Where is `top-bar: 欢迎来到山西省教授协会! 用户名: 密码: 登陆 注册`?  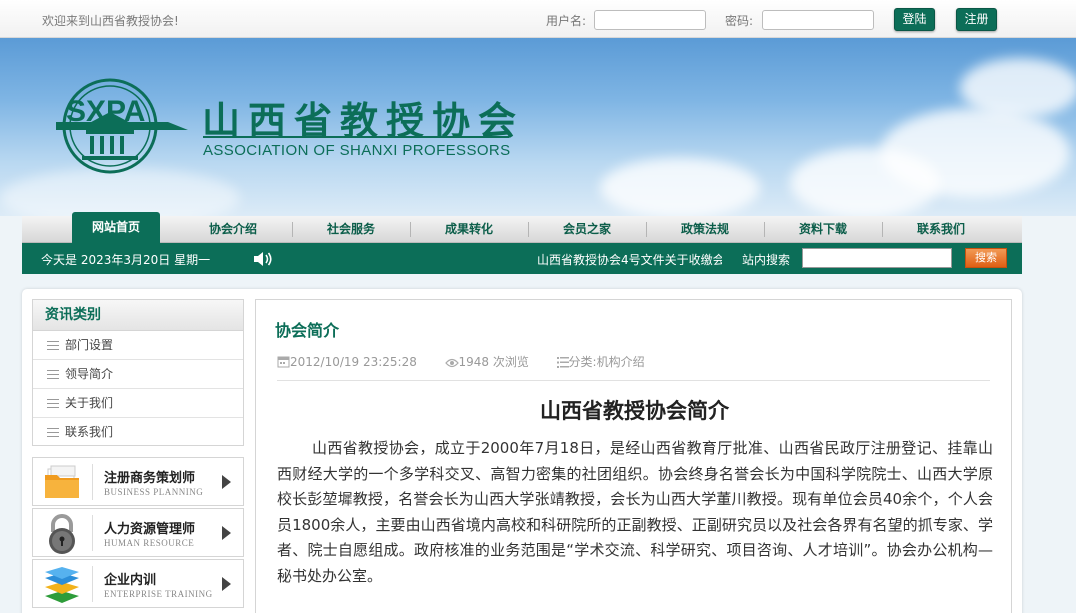 top-bar: 欢迎来到山西省教授协会! 用户名: 密码: 登陆 注册 is located at coordinates (538, 19).